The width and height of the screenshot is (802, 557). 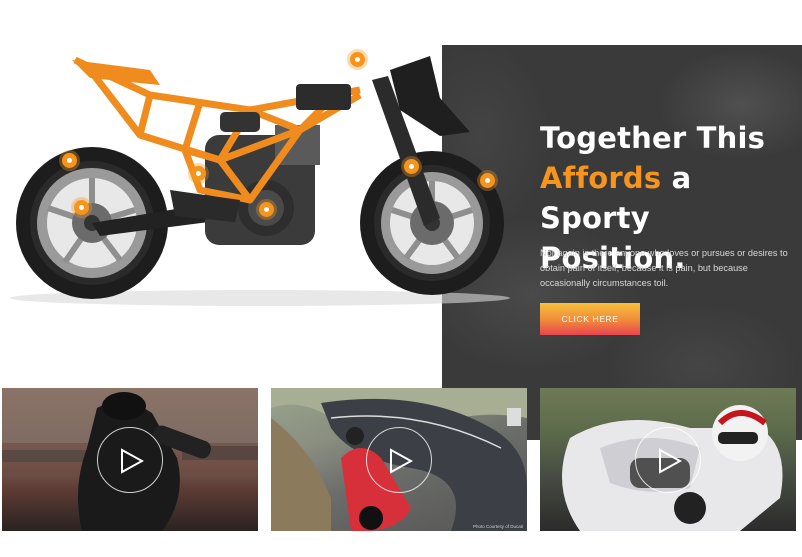 I want to click on hotspot-front-brake, so click(x=487, y=180).